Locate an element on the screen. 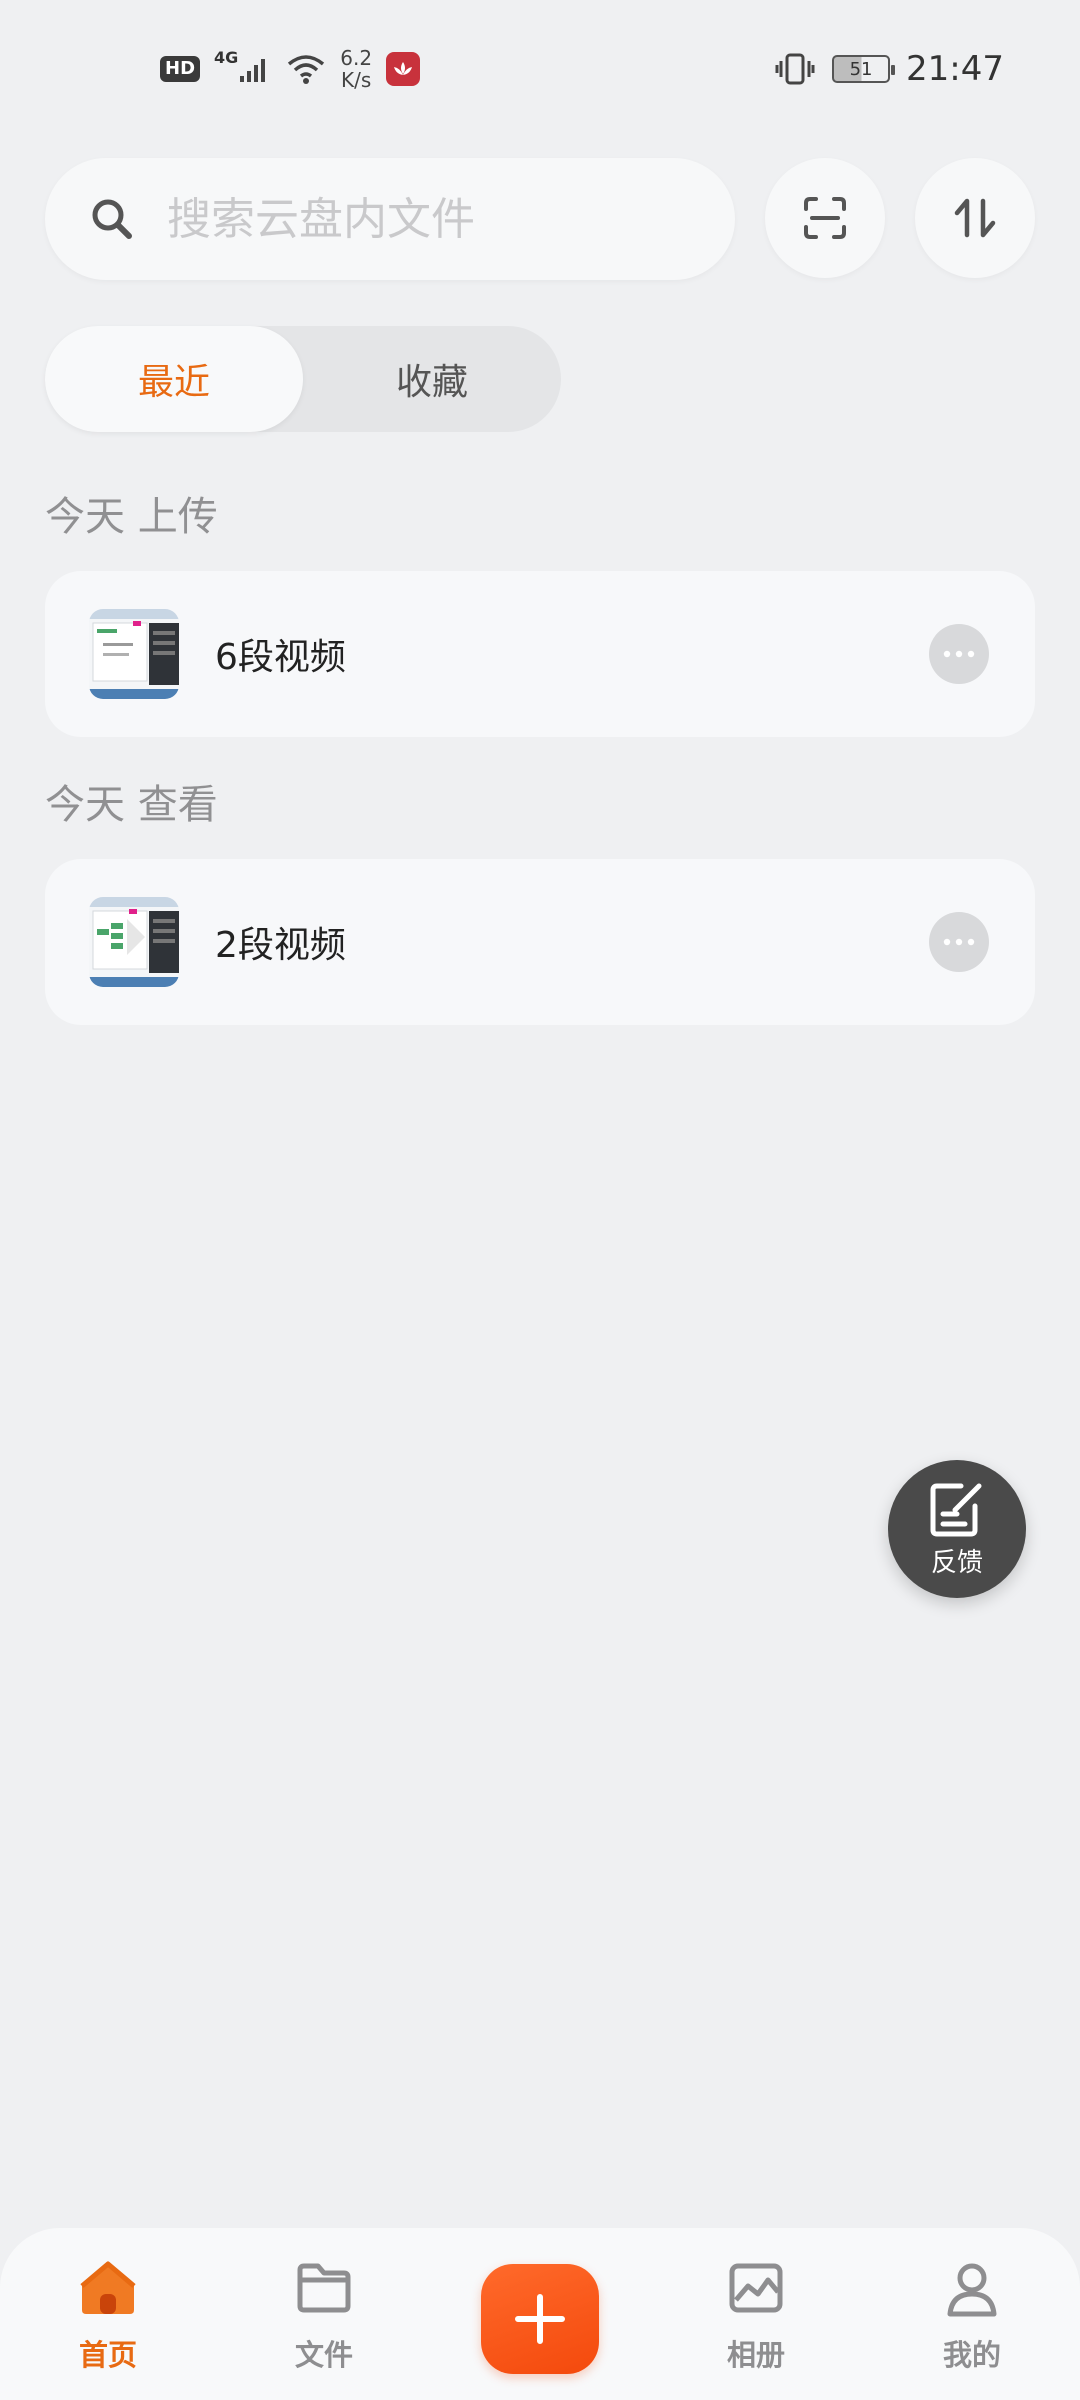 This screenshot has width=1080, height=2400. transfer-button is located at coordinates (975, 218).